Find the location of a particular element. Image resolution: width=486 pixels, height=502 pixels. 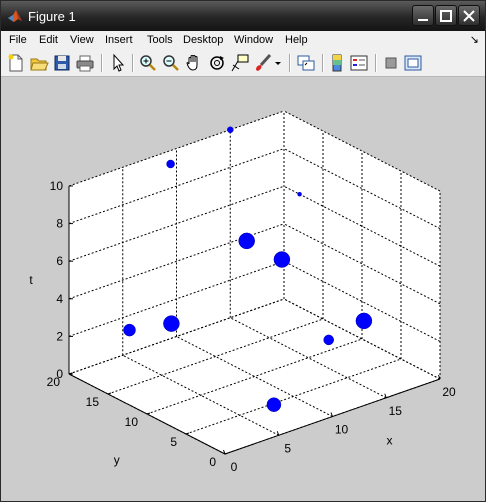

z-tick-label: 0 is located at coordinates (59, 374).